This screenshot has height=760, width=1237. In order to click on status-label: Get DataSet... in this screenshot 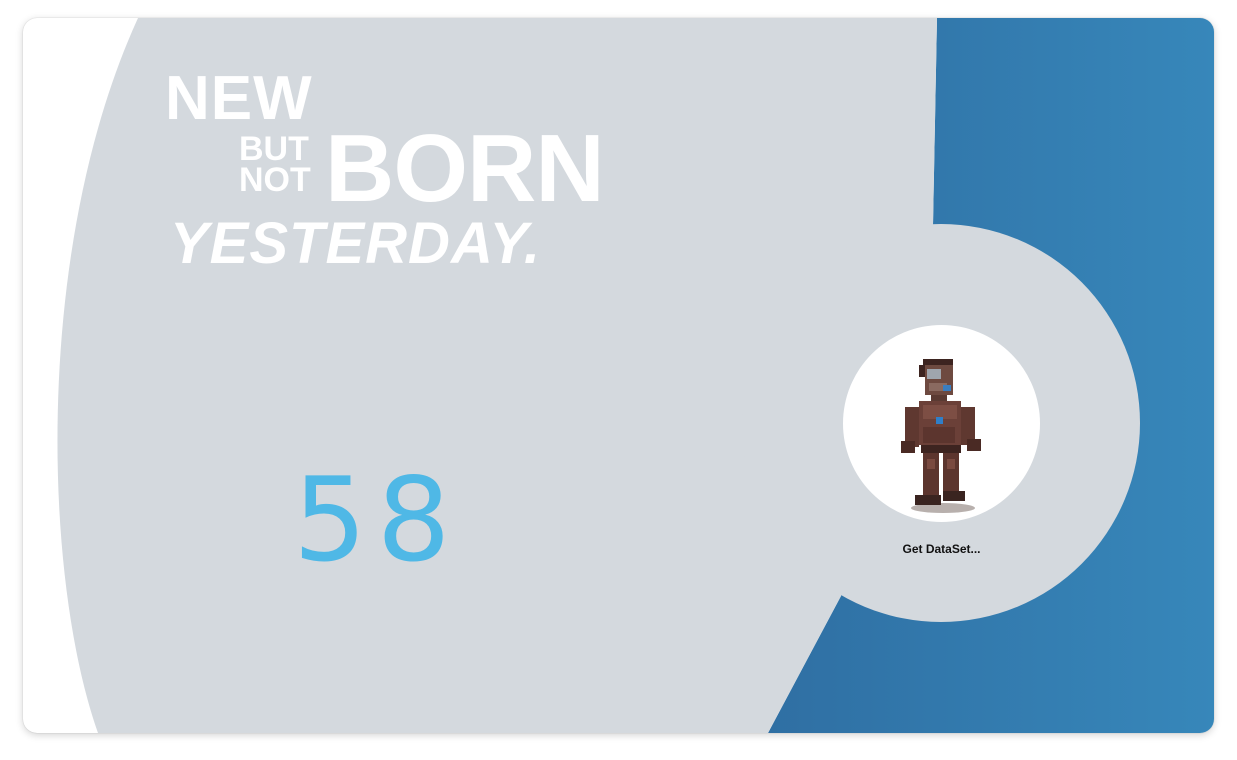, I will do `click(941, 549)`.